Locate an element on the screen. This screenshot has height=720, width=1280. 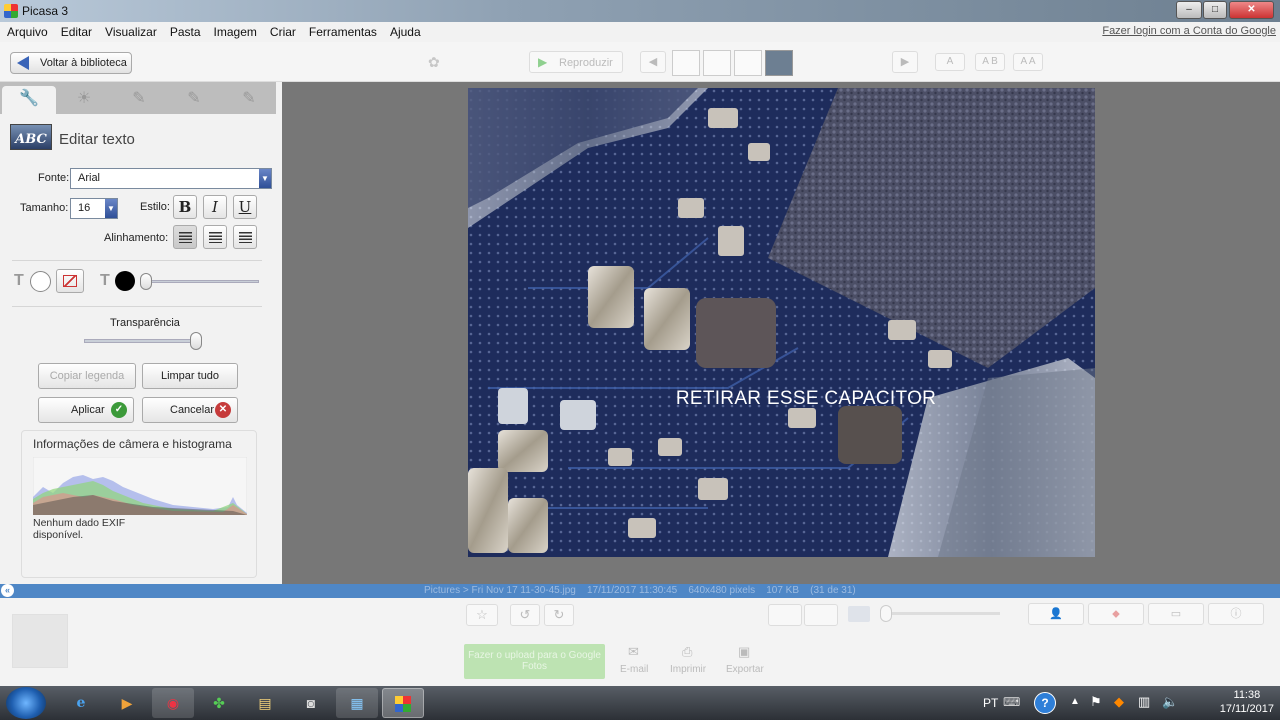
menu-criar: Criar is located at coordinates (282, 30).